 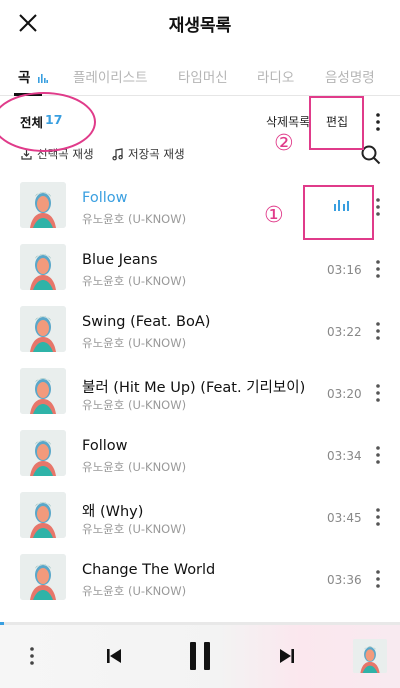 What do you see at coordinates (146, 322) in the screenshot?
I see `song-title: Swing (Feat. BoA)` at bounding box center [146, 322].